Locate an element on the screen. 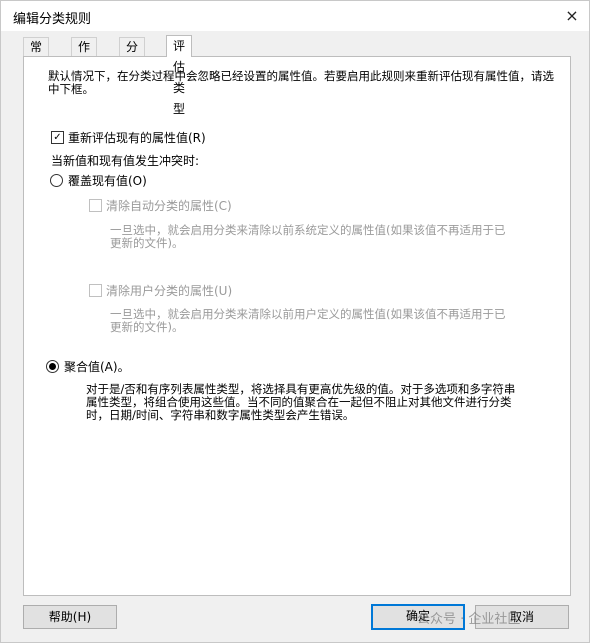 Image resolution: width=590 pixels, height=643 pixels. clear-auto-checkbox is located at coordinates (95, 205).